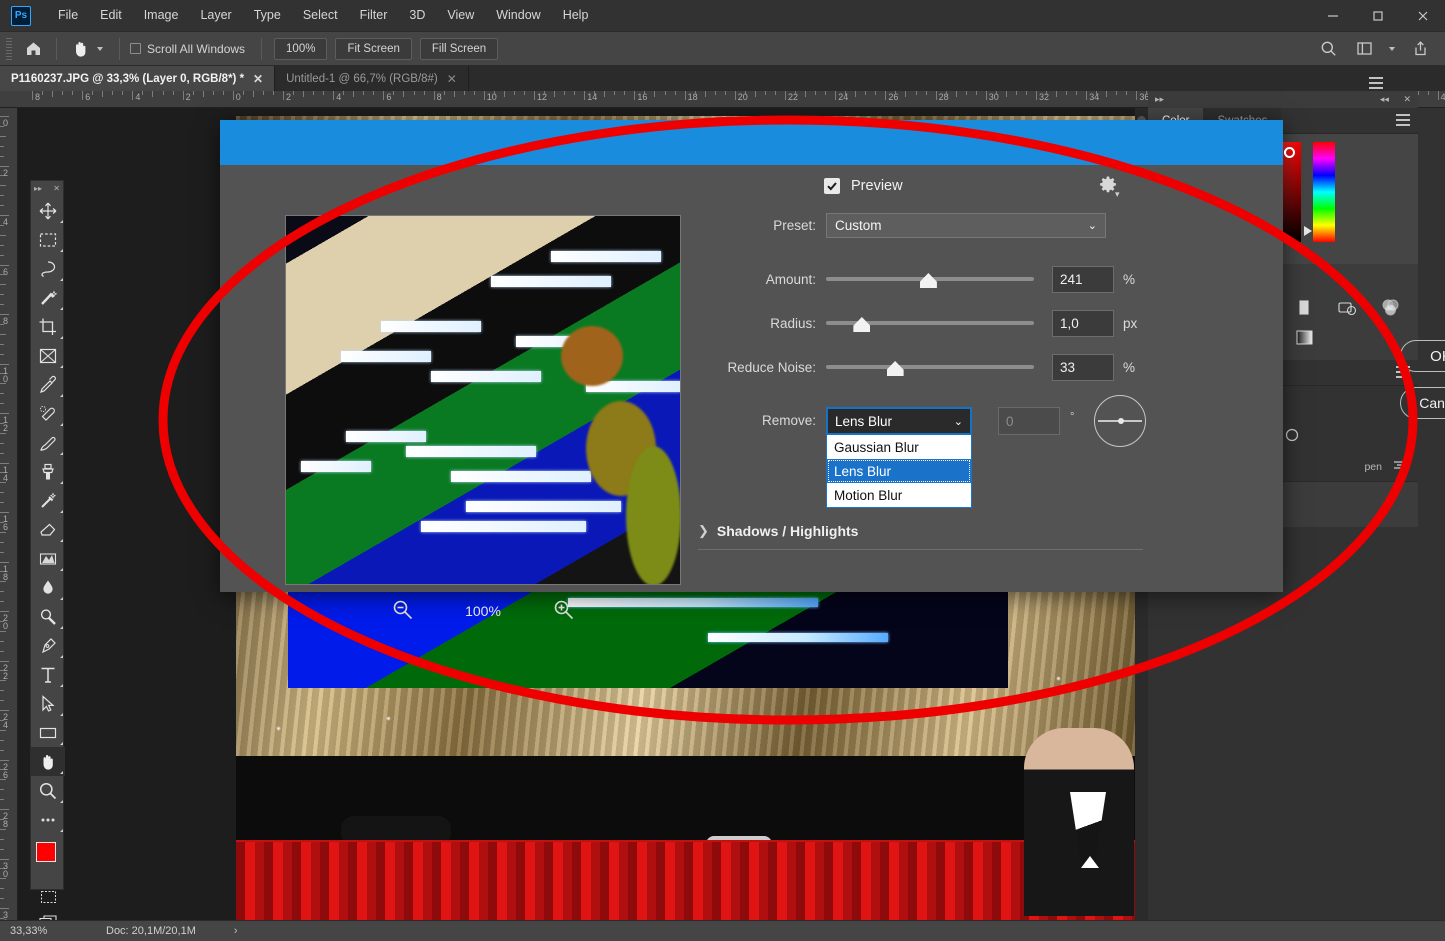 This screenshot has height=941, width=1445. I want to click on zoom-in-icon, so click(563, 611).